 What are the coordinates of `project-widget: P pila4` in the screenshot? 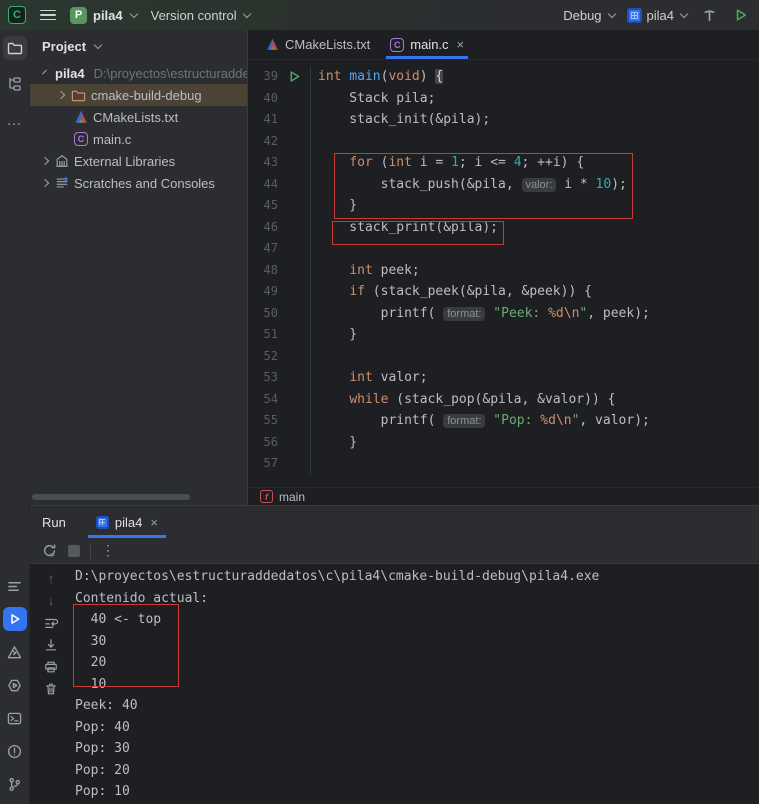 It's located at (104, 15).